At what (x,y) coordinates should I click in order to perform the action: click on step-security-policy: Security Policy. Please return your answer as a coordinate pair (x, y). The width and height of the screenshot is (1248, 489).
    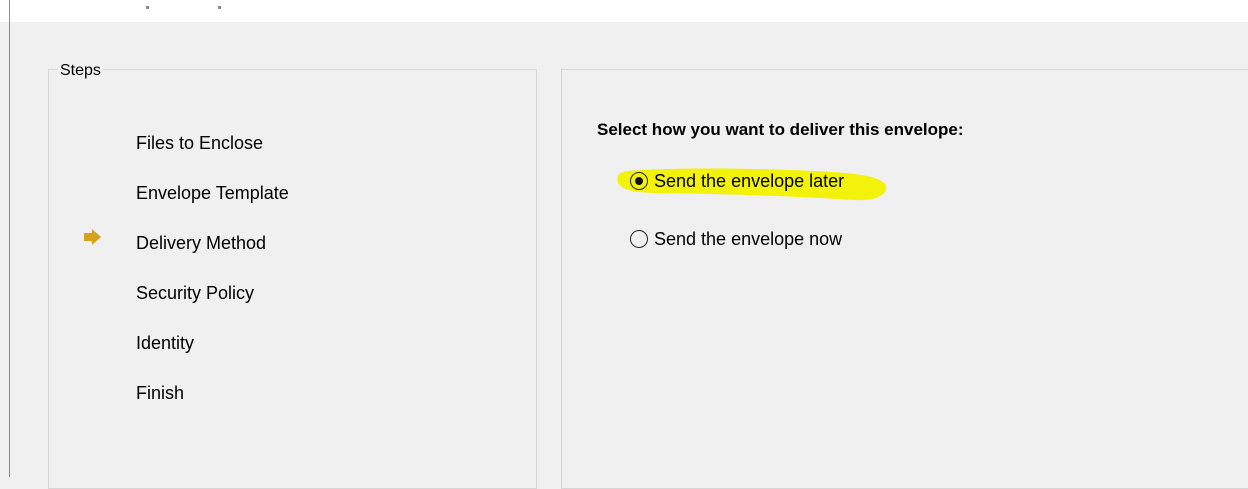
    Looking at the image, I should click on (195, 293).